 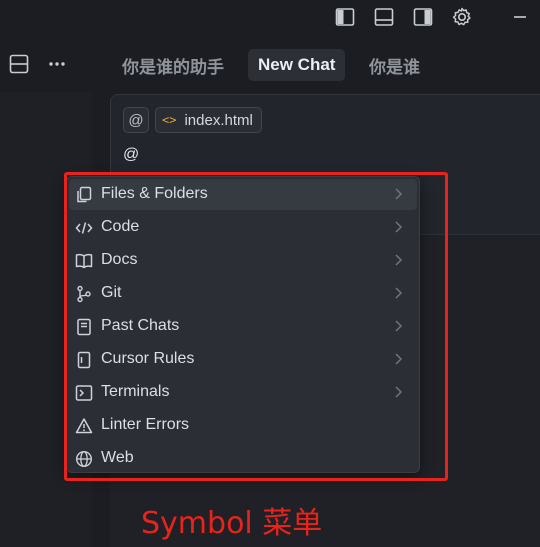 I want to click on code-icon, so click(x=84, y=228).